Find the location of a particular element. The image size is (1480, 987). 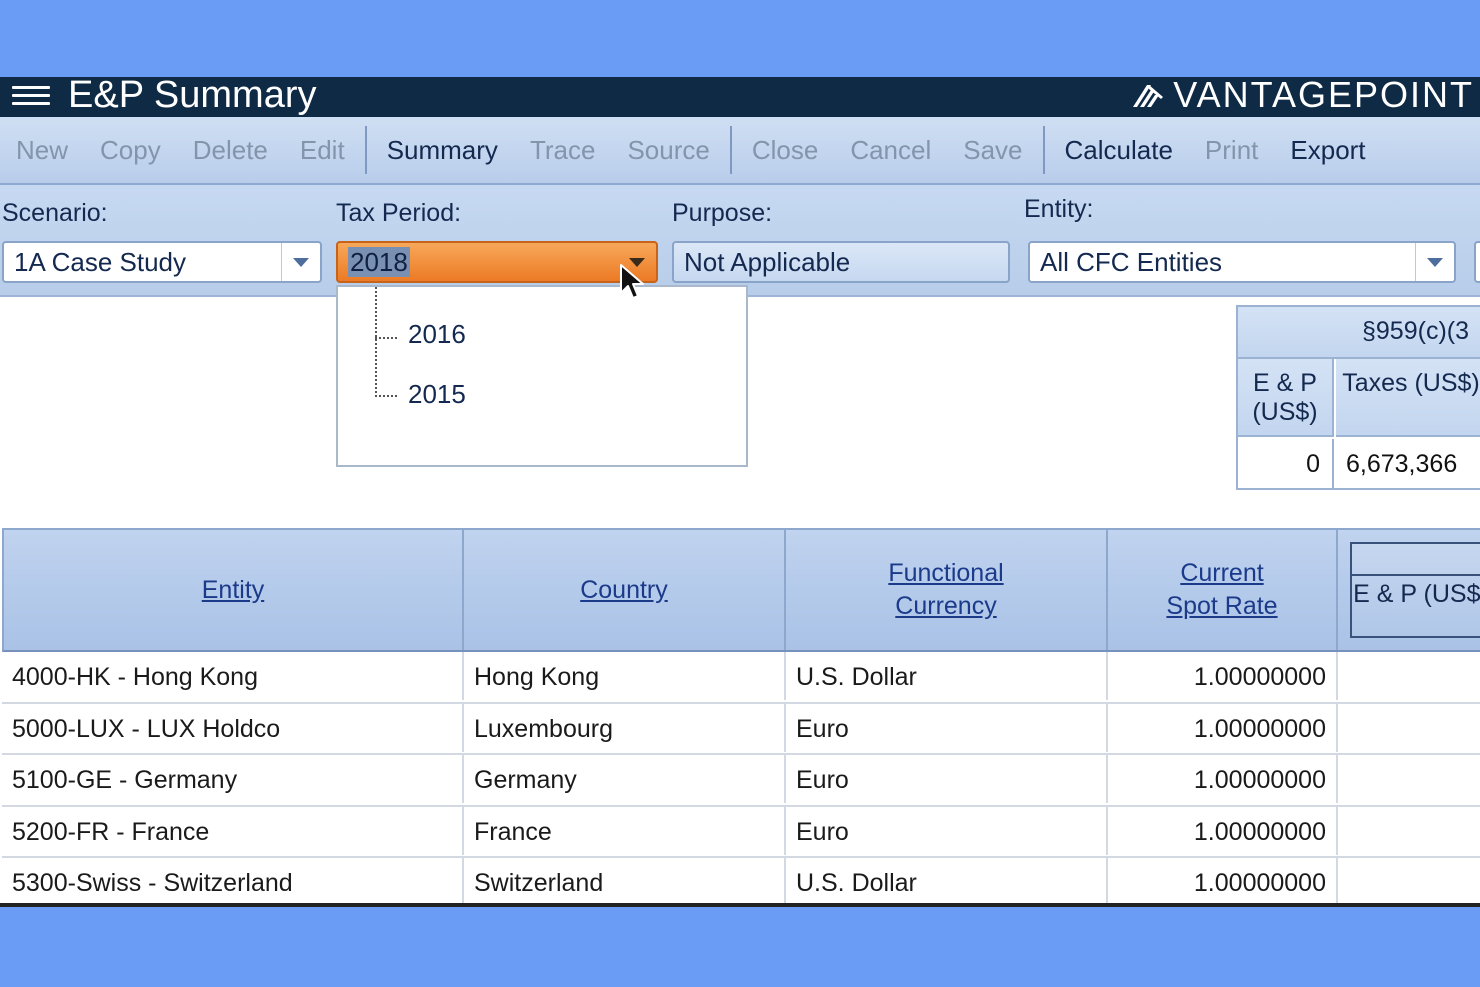

entity-cell: 4000-HK - Hong Kong is located at coordinates (233, 676).